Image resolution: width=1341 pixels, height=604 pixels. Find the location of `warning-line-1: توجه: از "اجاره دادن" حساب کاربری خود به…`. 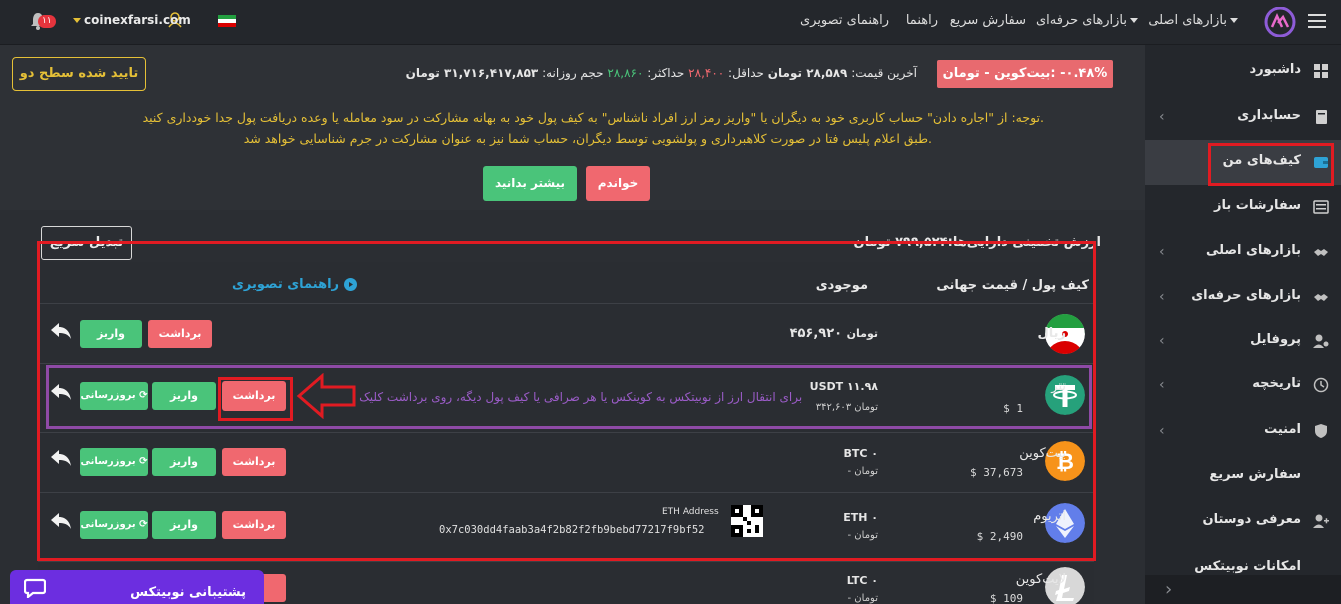

warning-line-1: توجه: از "اجاره دادن" حساب کاربری خود به… is located at coordinates (593, 117).